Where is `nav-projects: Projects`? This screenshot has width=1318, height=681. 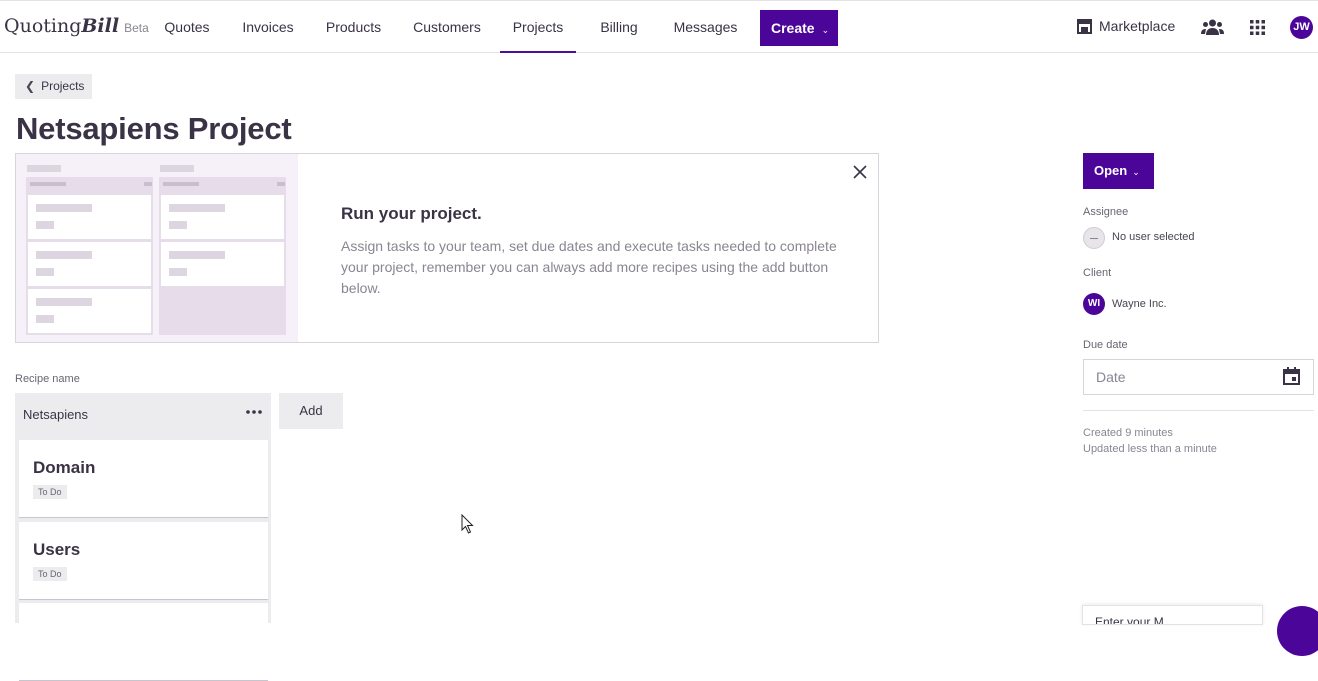 nav-projects: Projects is located at coordinates (538, 27).